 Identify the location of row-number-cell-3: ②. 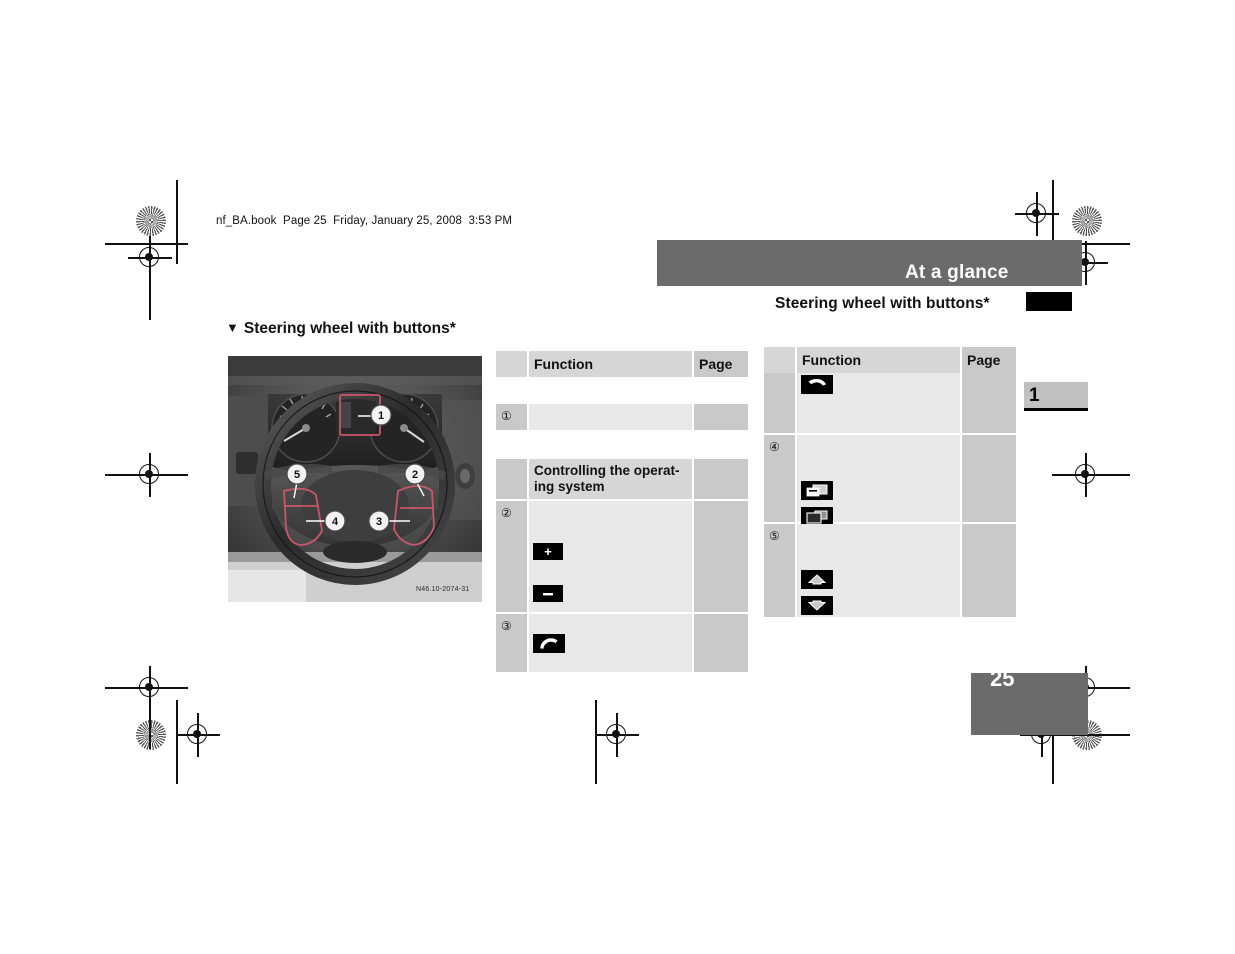
(511, 556).